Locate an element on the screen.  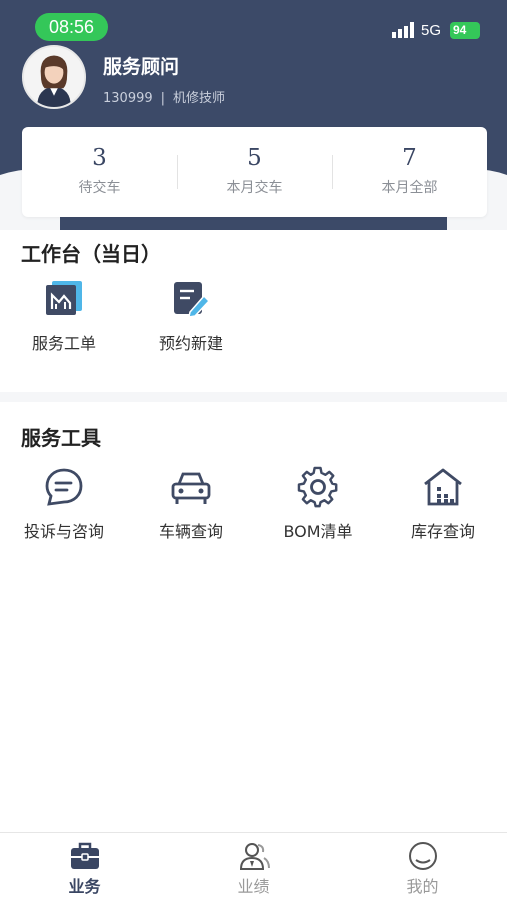
chat-bubble-icon is located at coordinates (64, 487).